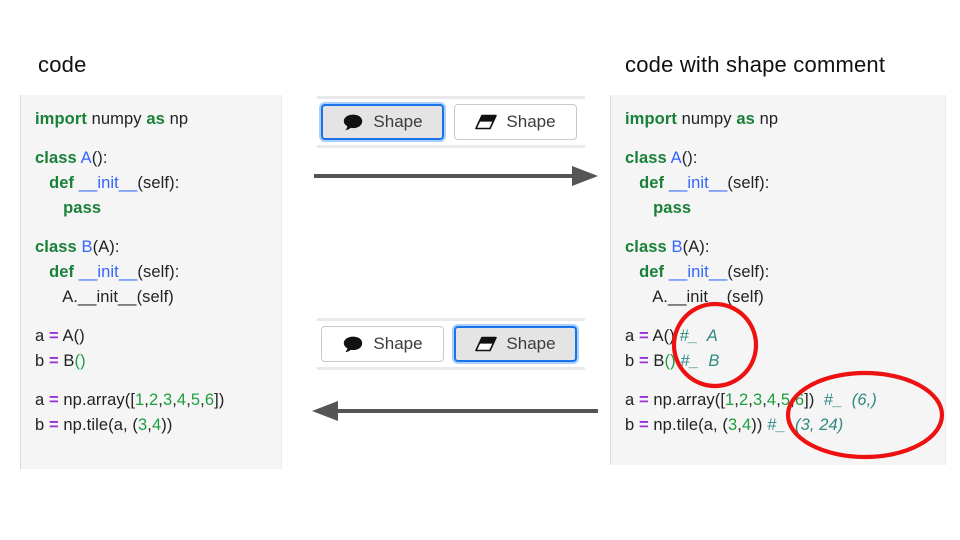  Describe the element at coordinates (455, 178) in the screenshot. I see `arrow-code-to-annotated` at that location.